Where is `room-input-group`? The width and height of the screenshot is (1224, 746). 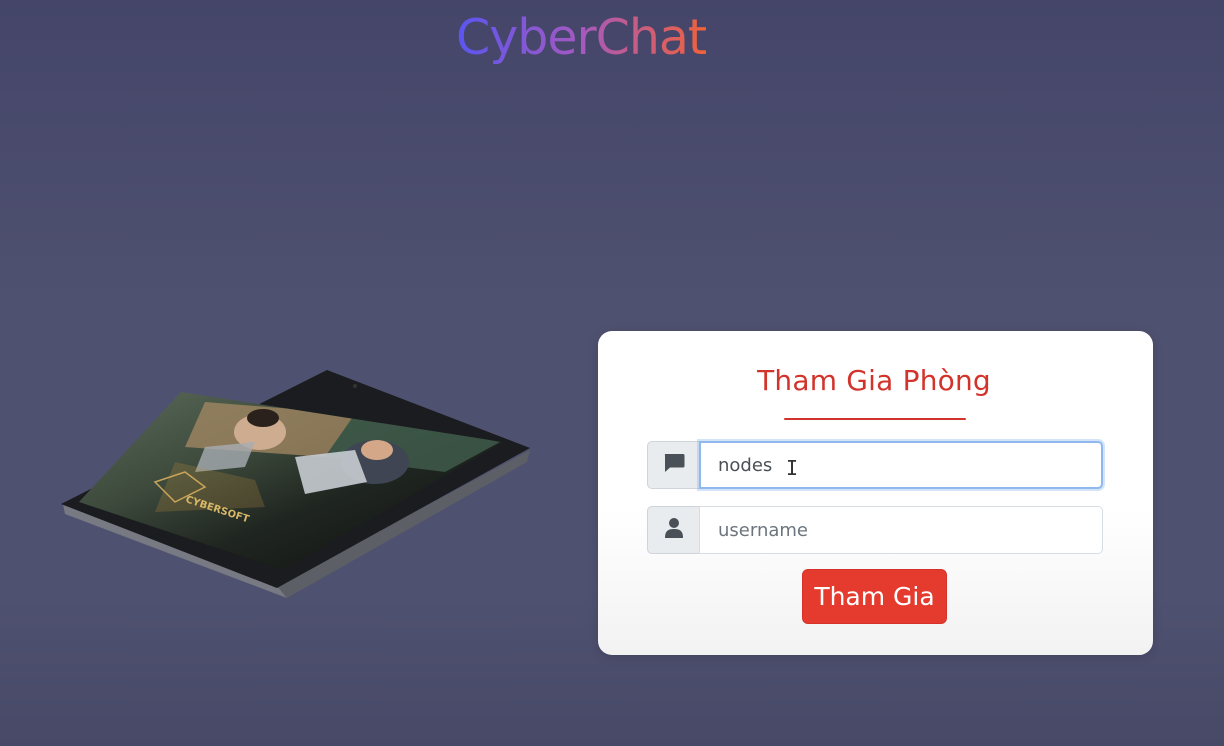
room-input-group is located at coordinates (875, 465).